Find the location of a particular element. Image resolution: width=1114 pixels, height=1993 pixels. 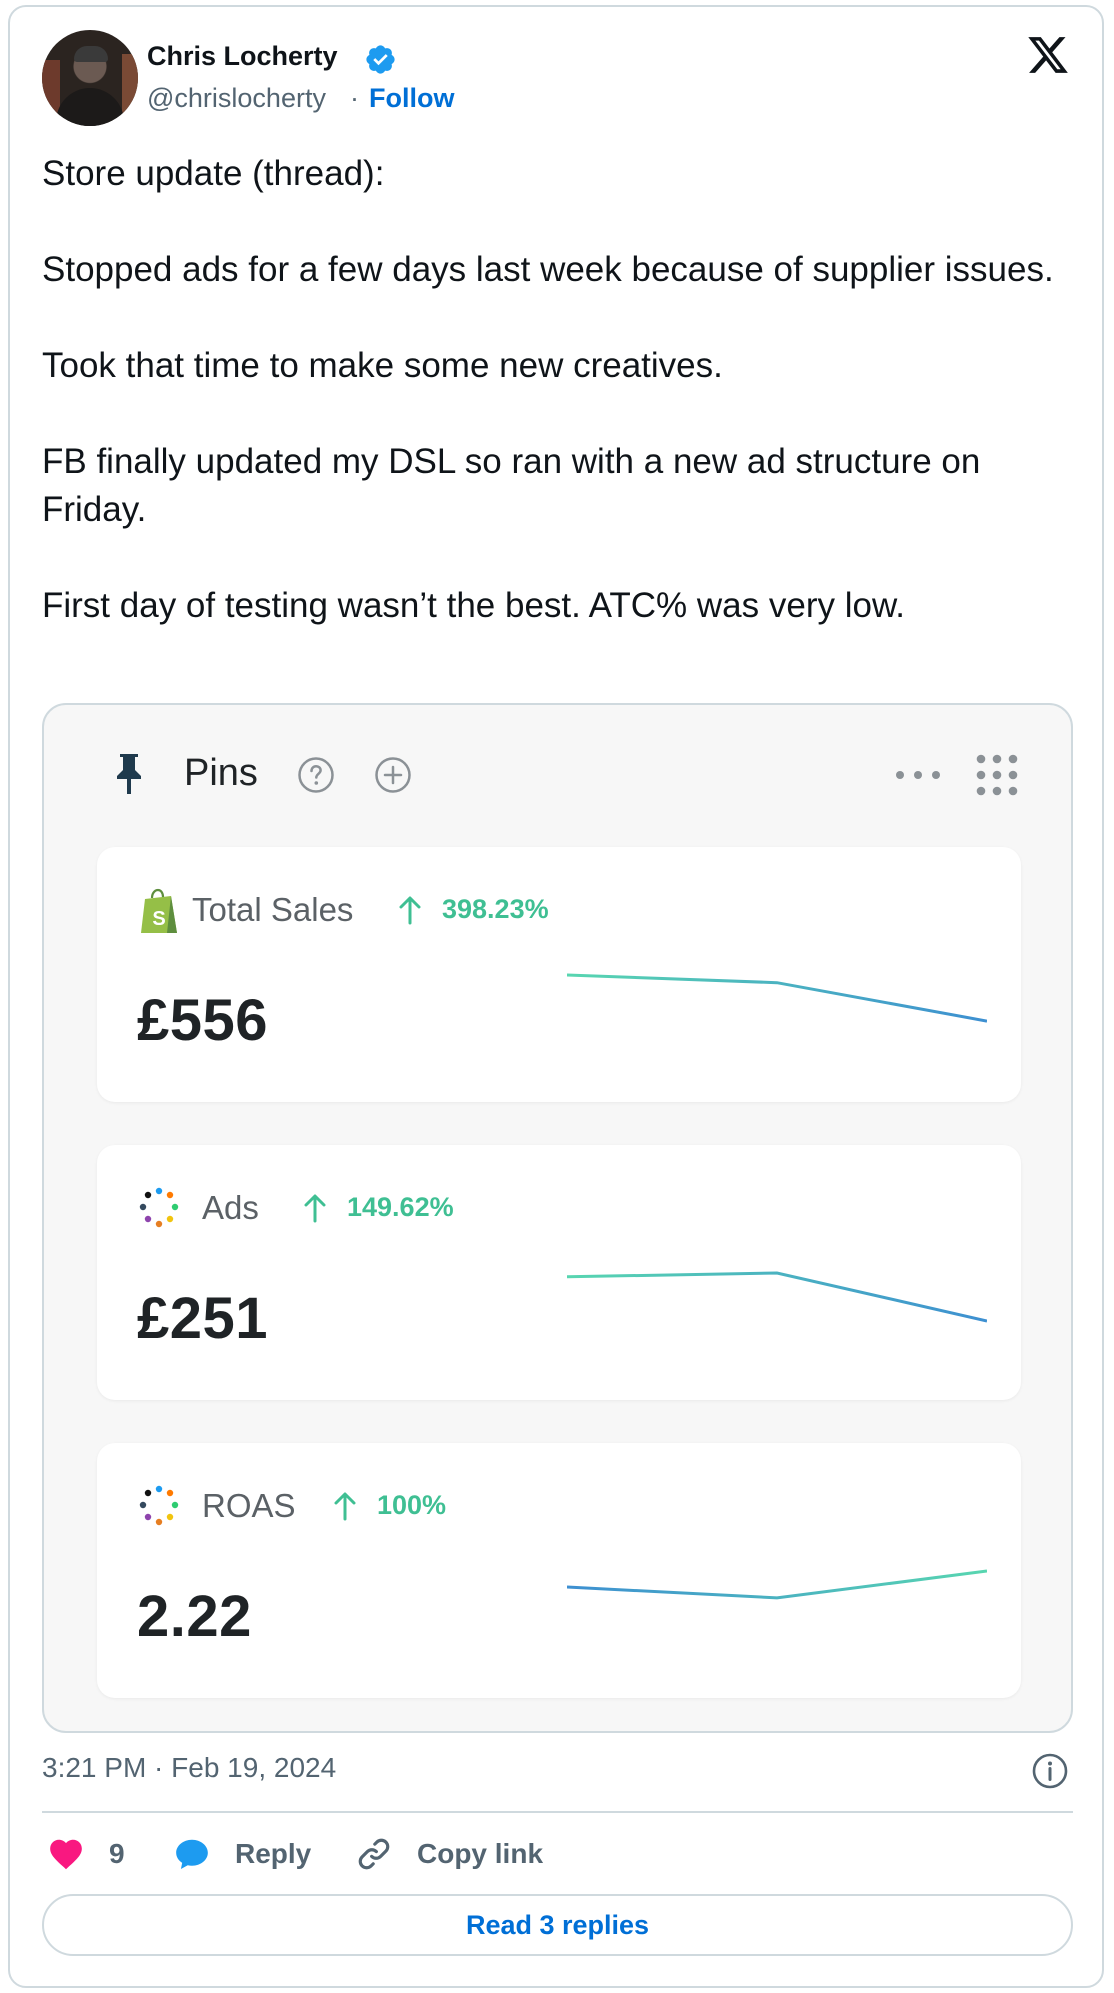

metric-change: 149.62% is located at coordinates (400, 1207).